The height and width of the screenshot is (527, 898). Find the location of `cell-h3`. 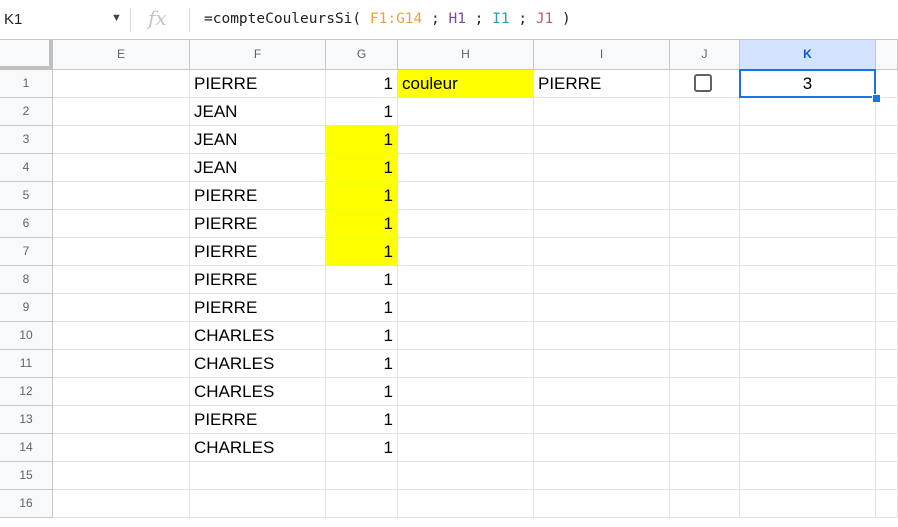

cell-h3 is located at coordinates (466, 140).